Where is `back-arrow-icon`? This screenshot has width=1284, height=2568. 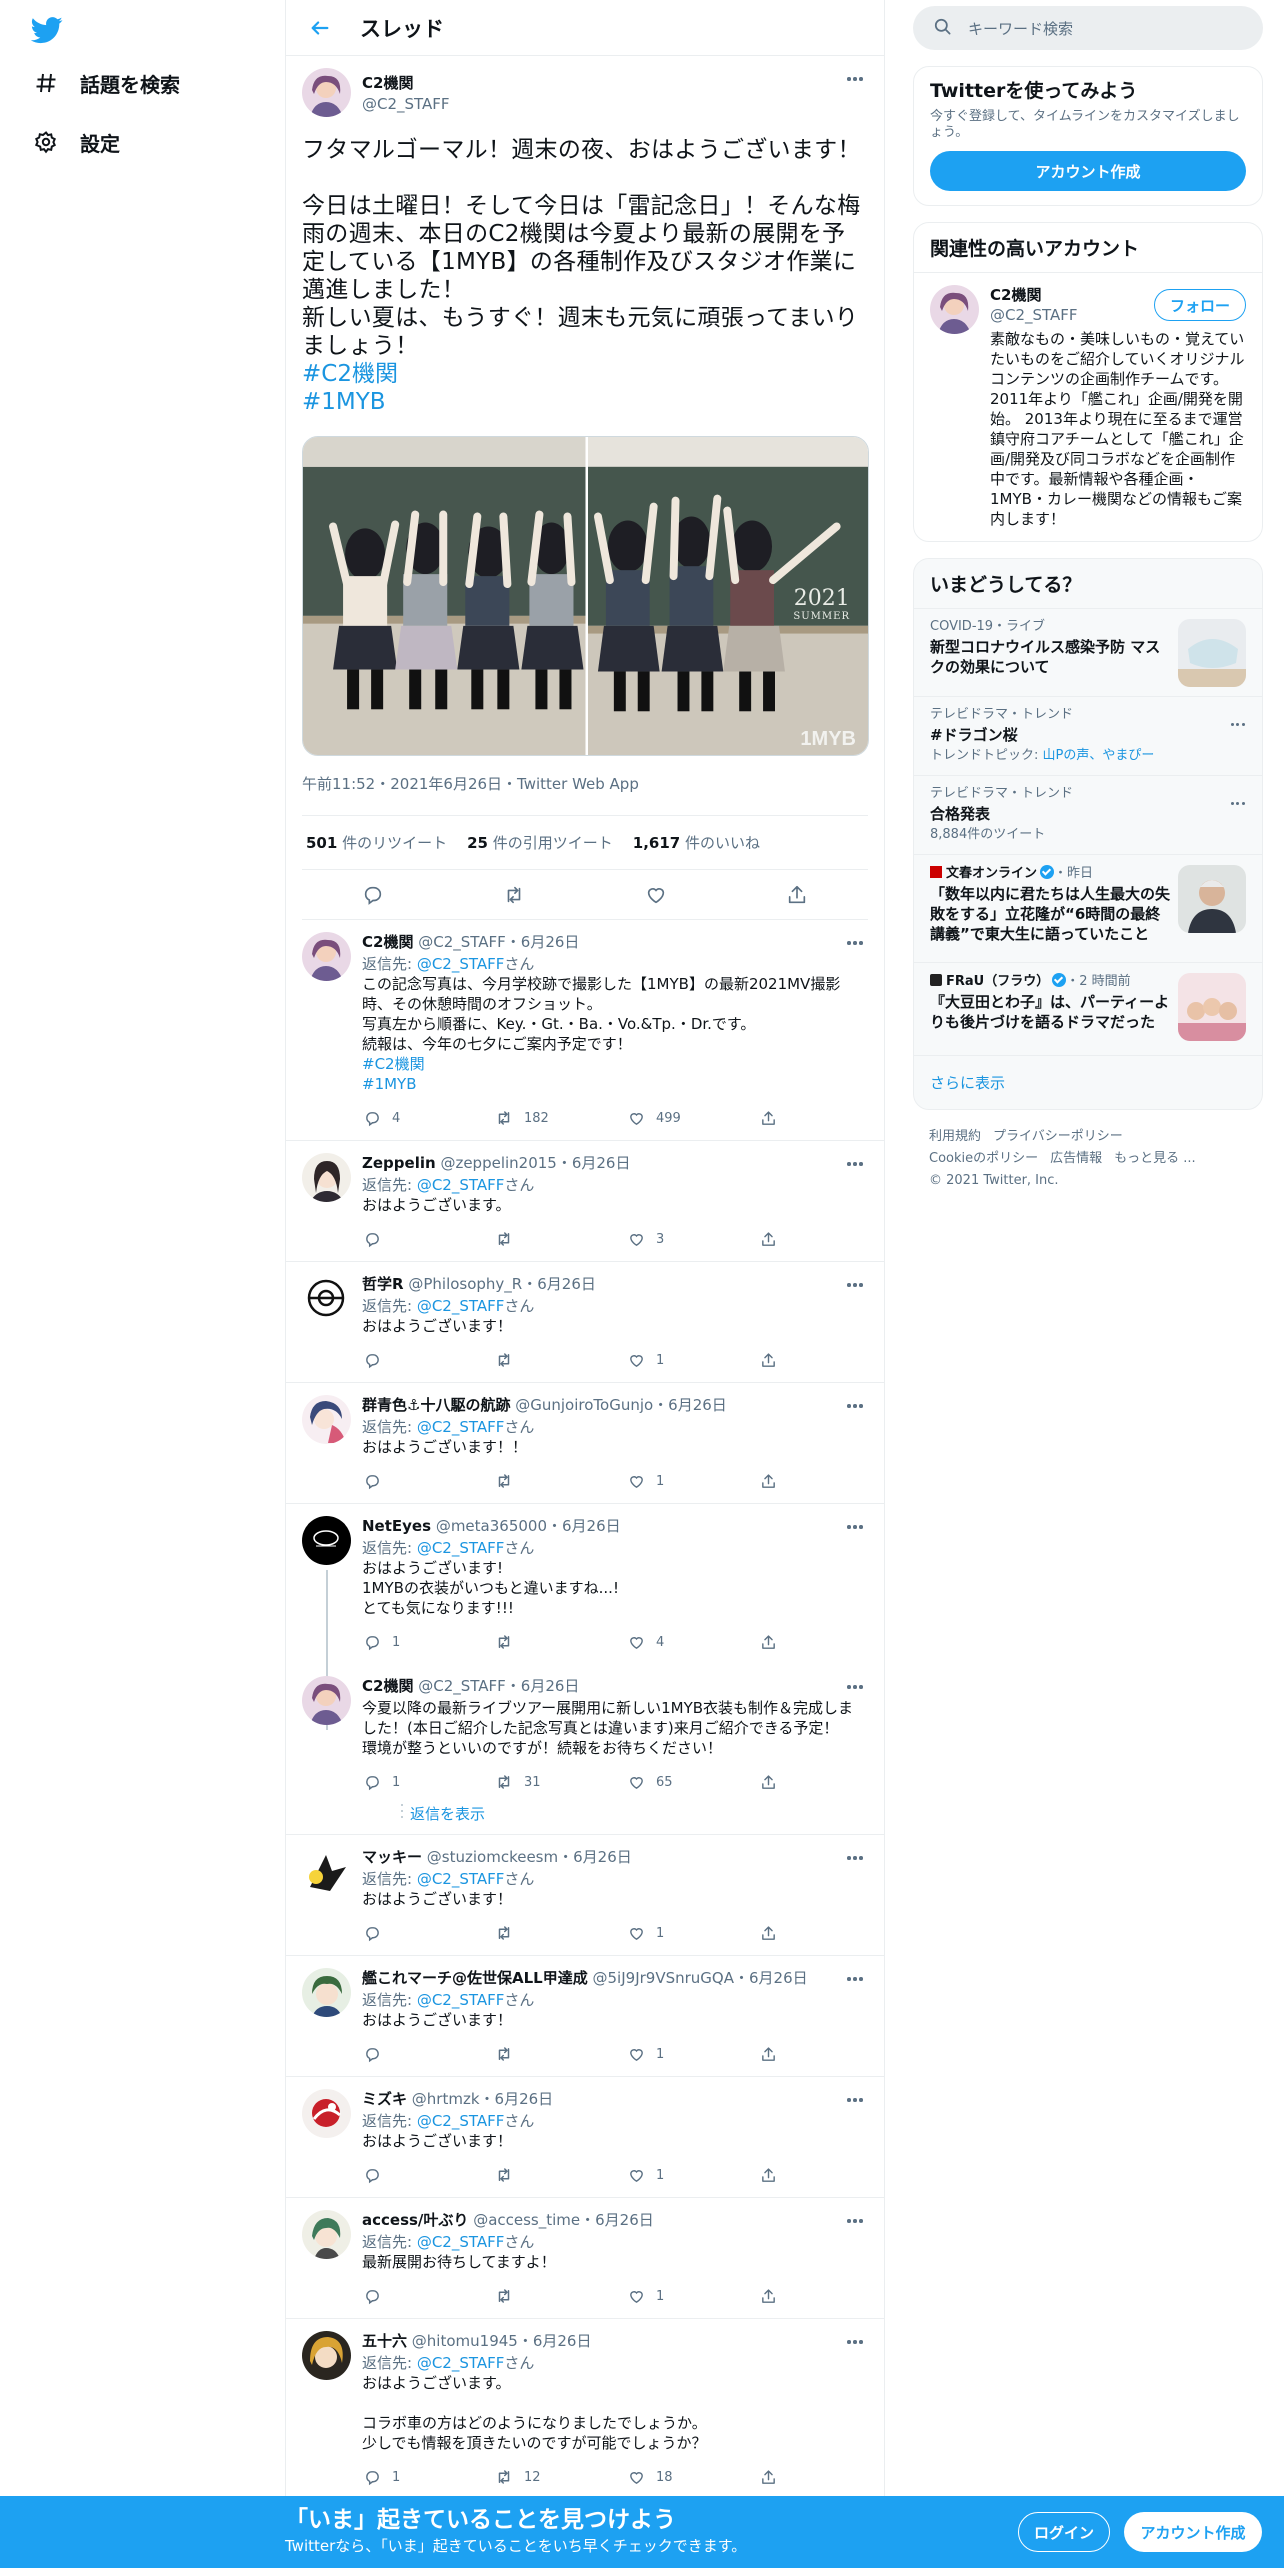 back-arrow-icon is located at coordinates (320, 28).